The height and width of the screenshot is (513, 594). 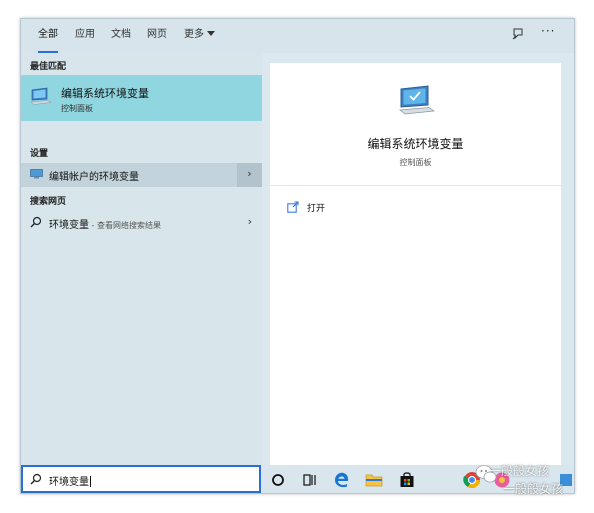 What do you see at coordinates (36, 174) in the screenshot?
I see `settings-monitor-icon` at bounding box center [36, 174].